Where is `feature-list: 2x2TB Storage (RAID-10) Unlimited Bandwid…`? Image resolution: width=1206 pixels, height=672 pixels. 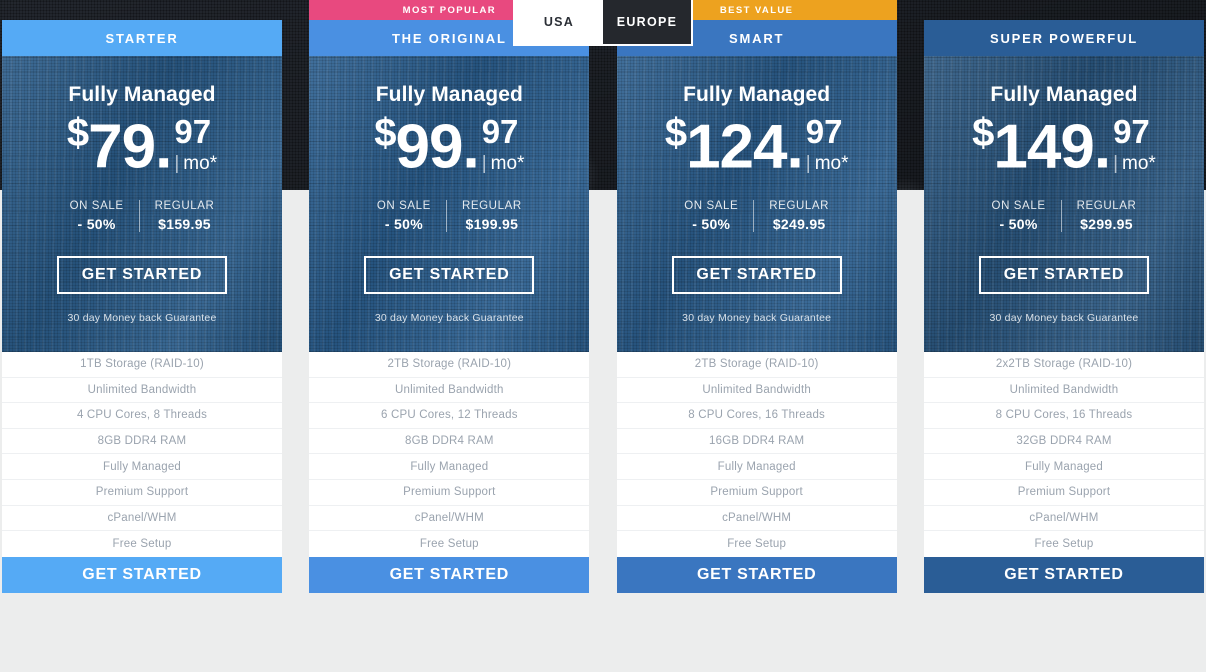
feature-list: 2x2TB Storage (RAID-10) Unlimited Bandwid… is located at coordinates (1063, 454).